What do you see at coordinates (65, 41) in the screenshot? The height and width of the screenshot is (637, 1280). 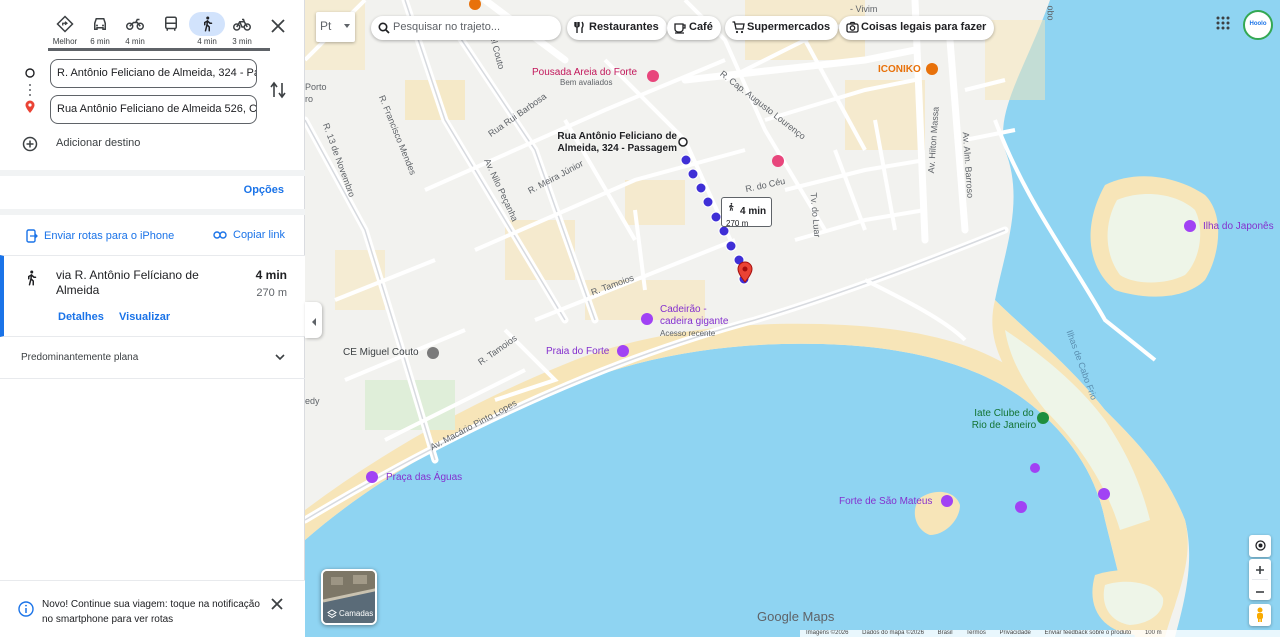 I see `mode-best-label: Melhor` at bounding box center [65, 41].